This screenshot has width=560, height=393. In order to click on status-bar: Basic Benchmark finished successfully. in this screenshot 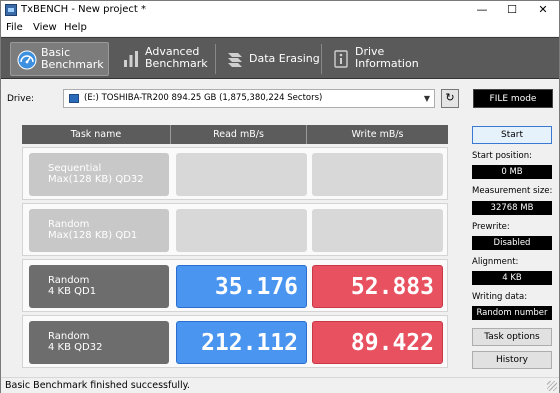, I will do `click(280, 385)`.